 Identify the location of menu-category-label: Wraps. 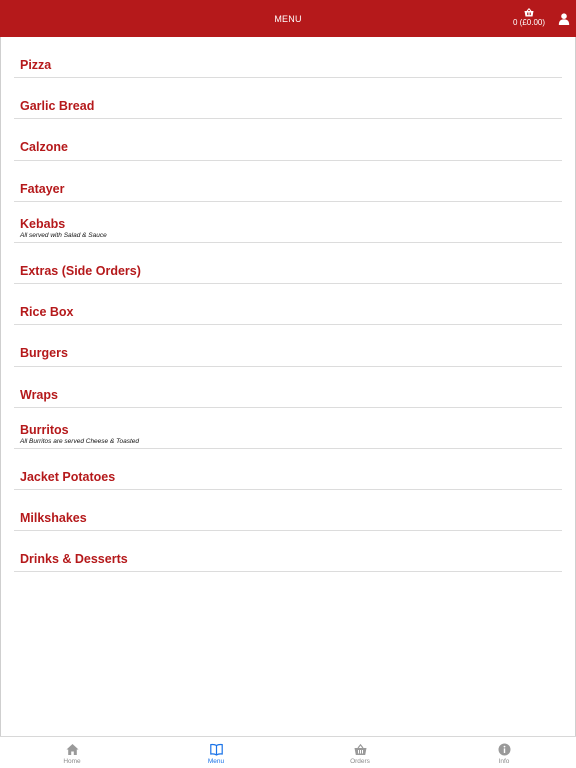
(39, 394).